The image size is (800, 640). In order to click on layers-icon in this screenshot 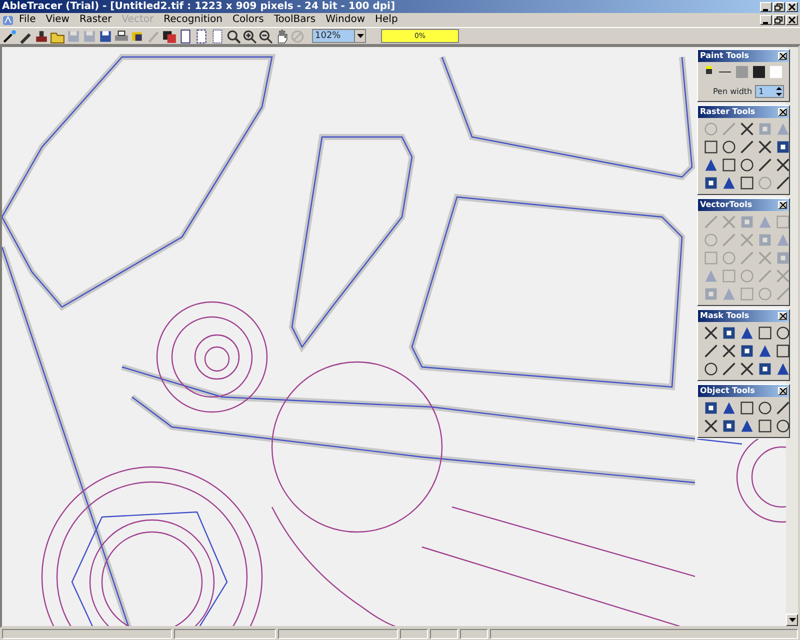, I will do `click(169, 36)`.